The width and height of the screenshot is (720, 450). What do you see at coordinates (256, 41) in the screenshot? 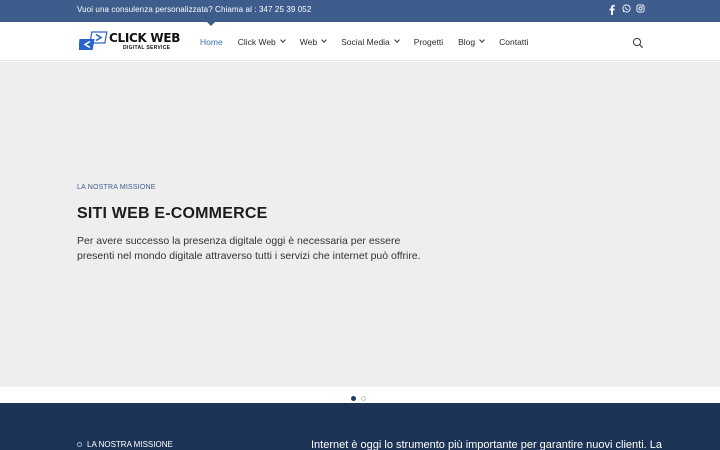
I see `menu-item-label: Click Web` at bounding box center [256, 41].